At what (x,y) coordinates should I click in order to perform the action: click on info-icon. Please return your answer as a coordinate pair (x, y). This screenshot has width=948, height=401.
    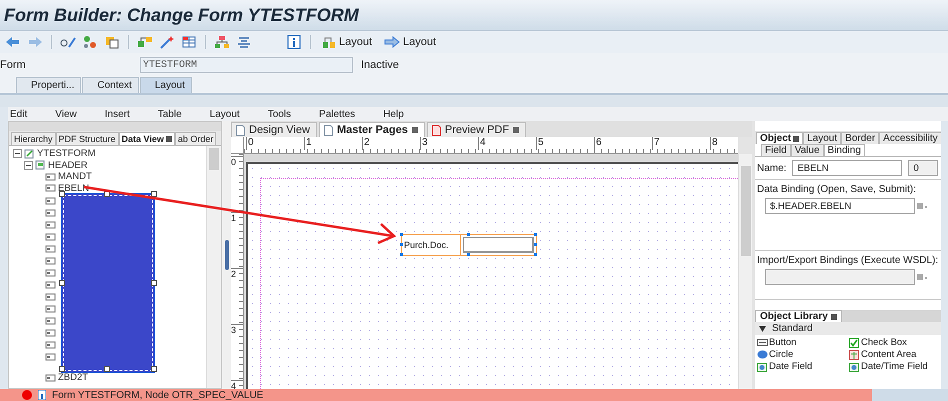
    Looking at the image, I should click on (294, 42).